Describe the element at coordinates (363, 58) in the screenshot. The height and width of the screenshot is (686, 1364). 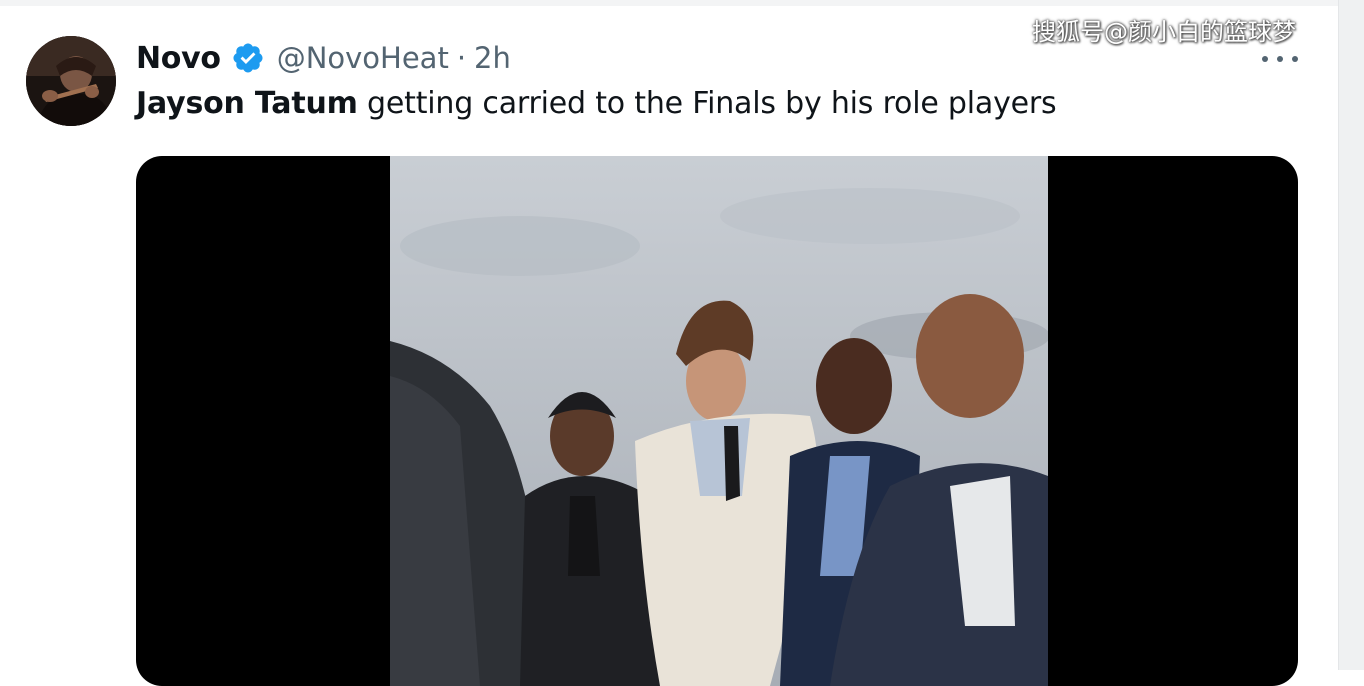
I see `author-handle: @NovoHeat` at that location.